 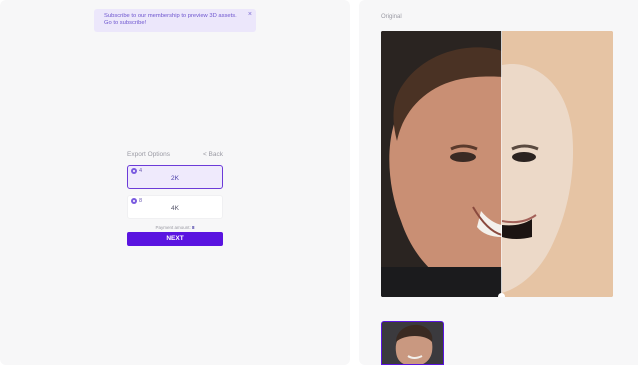 I want to click on option-price-value: 8, so click(x=141, y=201).